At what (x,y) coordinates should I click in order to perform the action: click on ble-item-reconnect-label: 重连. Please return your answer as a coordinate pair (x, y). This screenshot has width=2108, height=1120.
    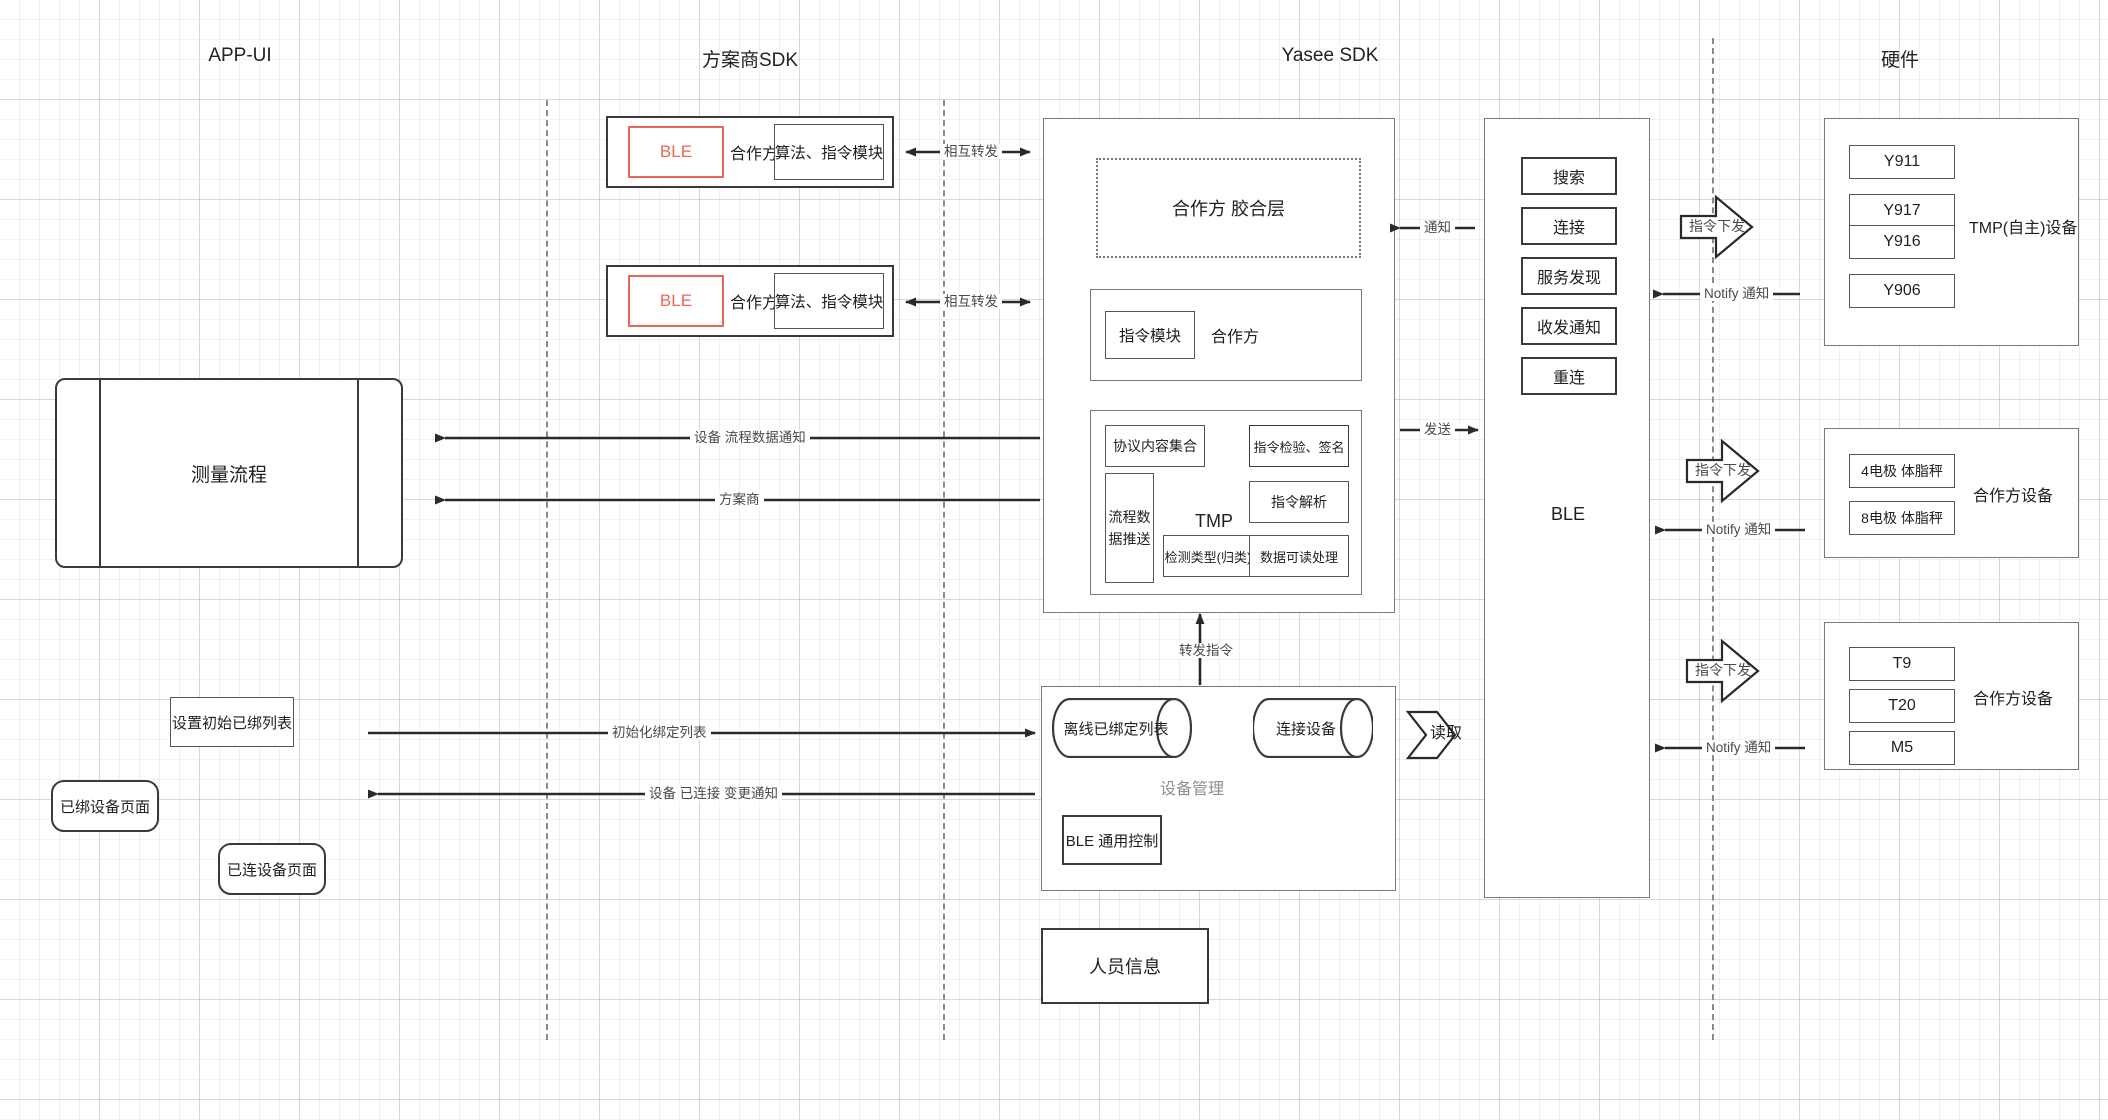
    Looking at the image, I should click on (1568, 378).